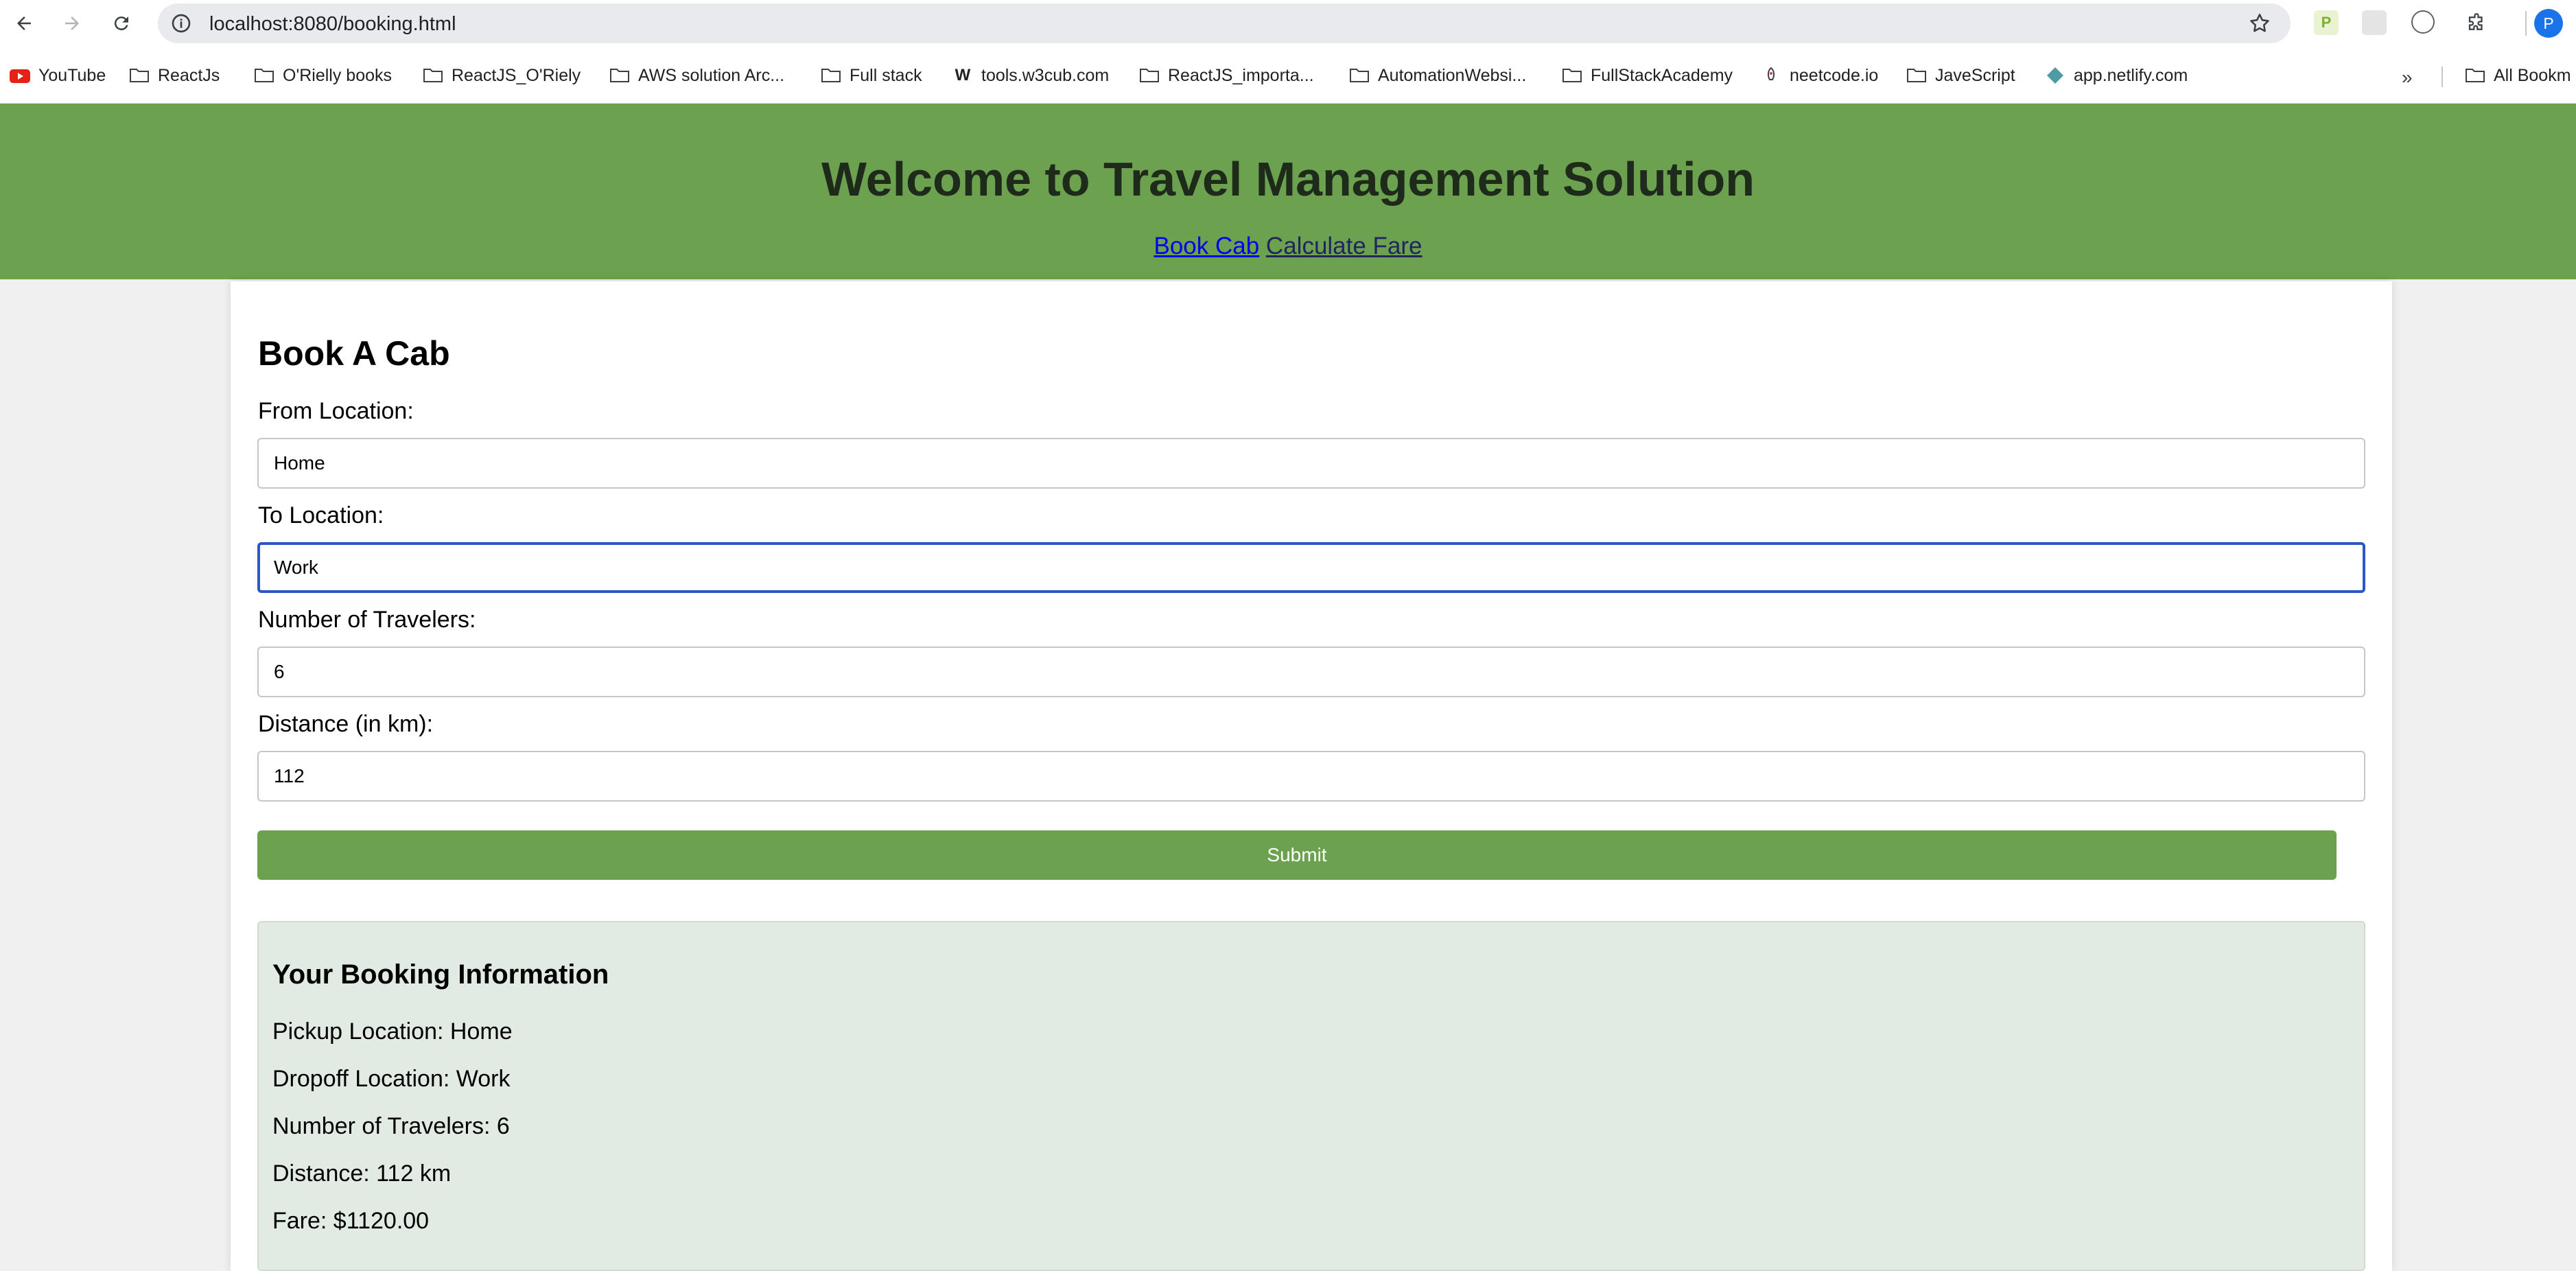 The image size is (2576, 1271). I want to click on header-nav: Book Cab Calculate Fare, so click(1288, 246).